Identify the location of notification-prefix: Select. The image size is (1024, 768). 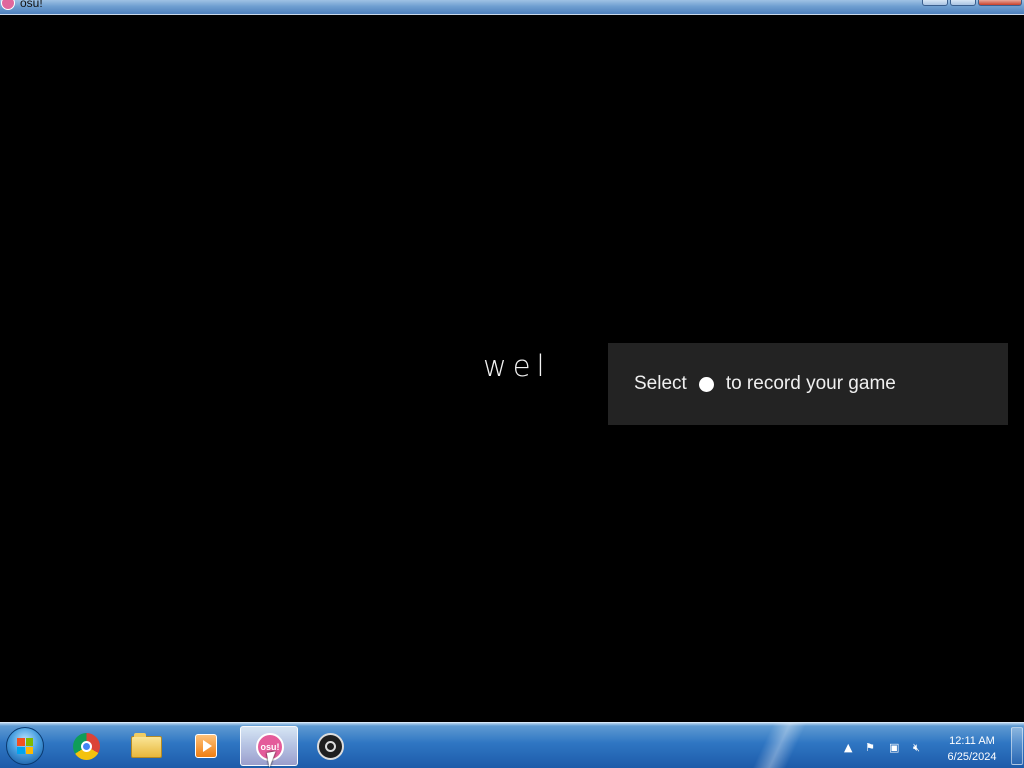
(660, 383).